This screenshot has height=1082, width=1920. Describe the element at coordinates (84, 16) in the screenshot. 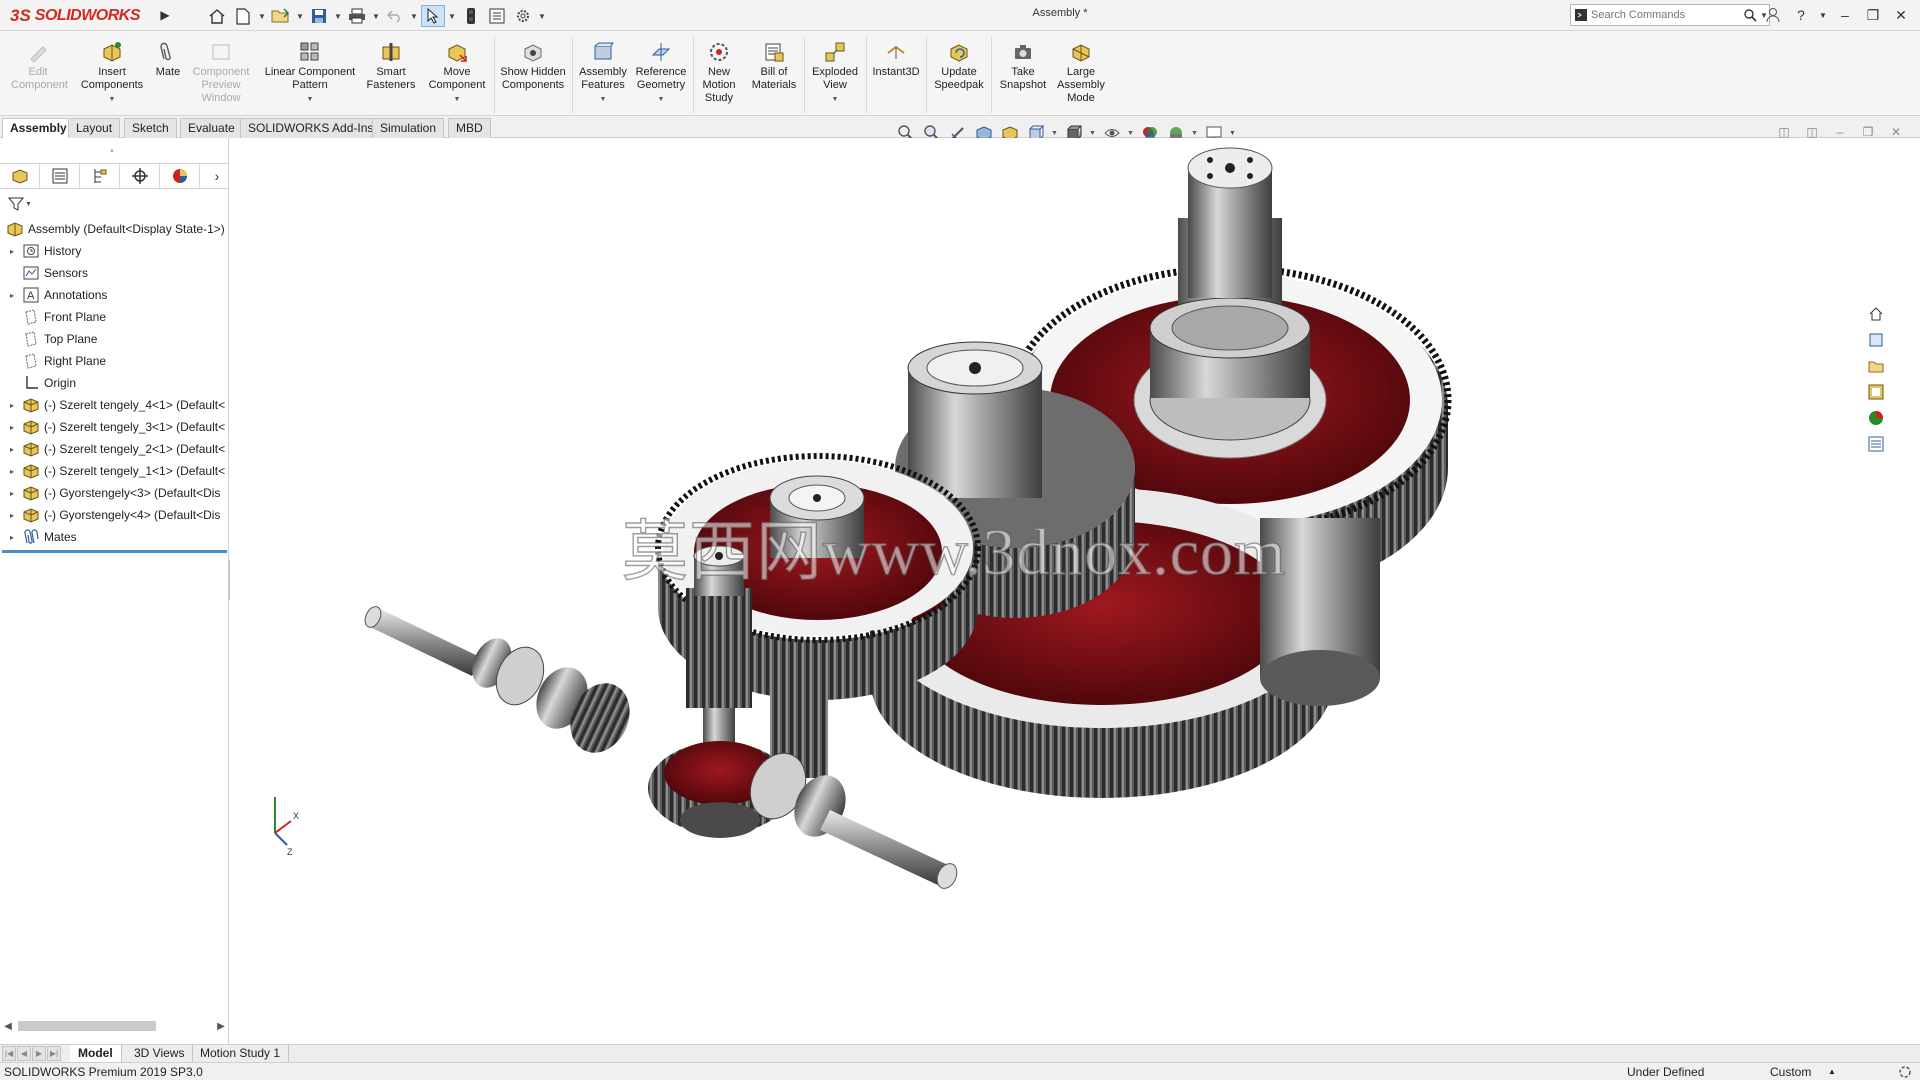

I see `solidworks-logo: 3S SOLIDWORKS` at that location.